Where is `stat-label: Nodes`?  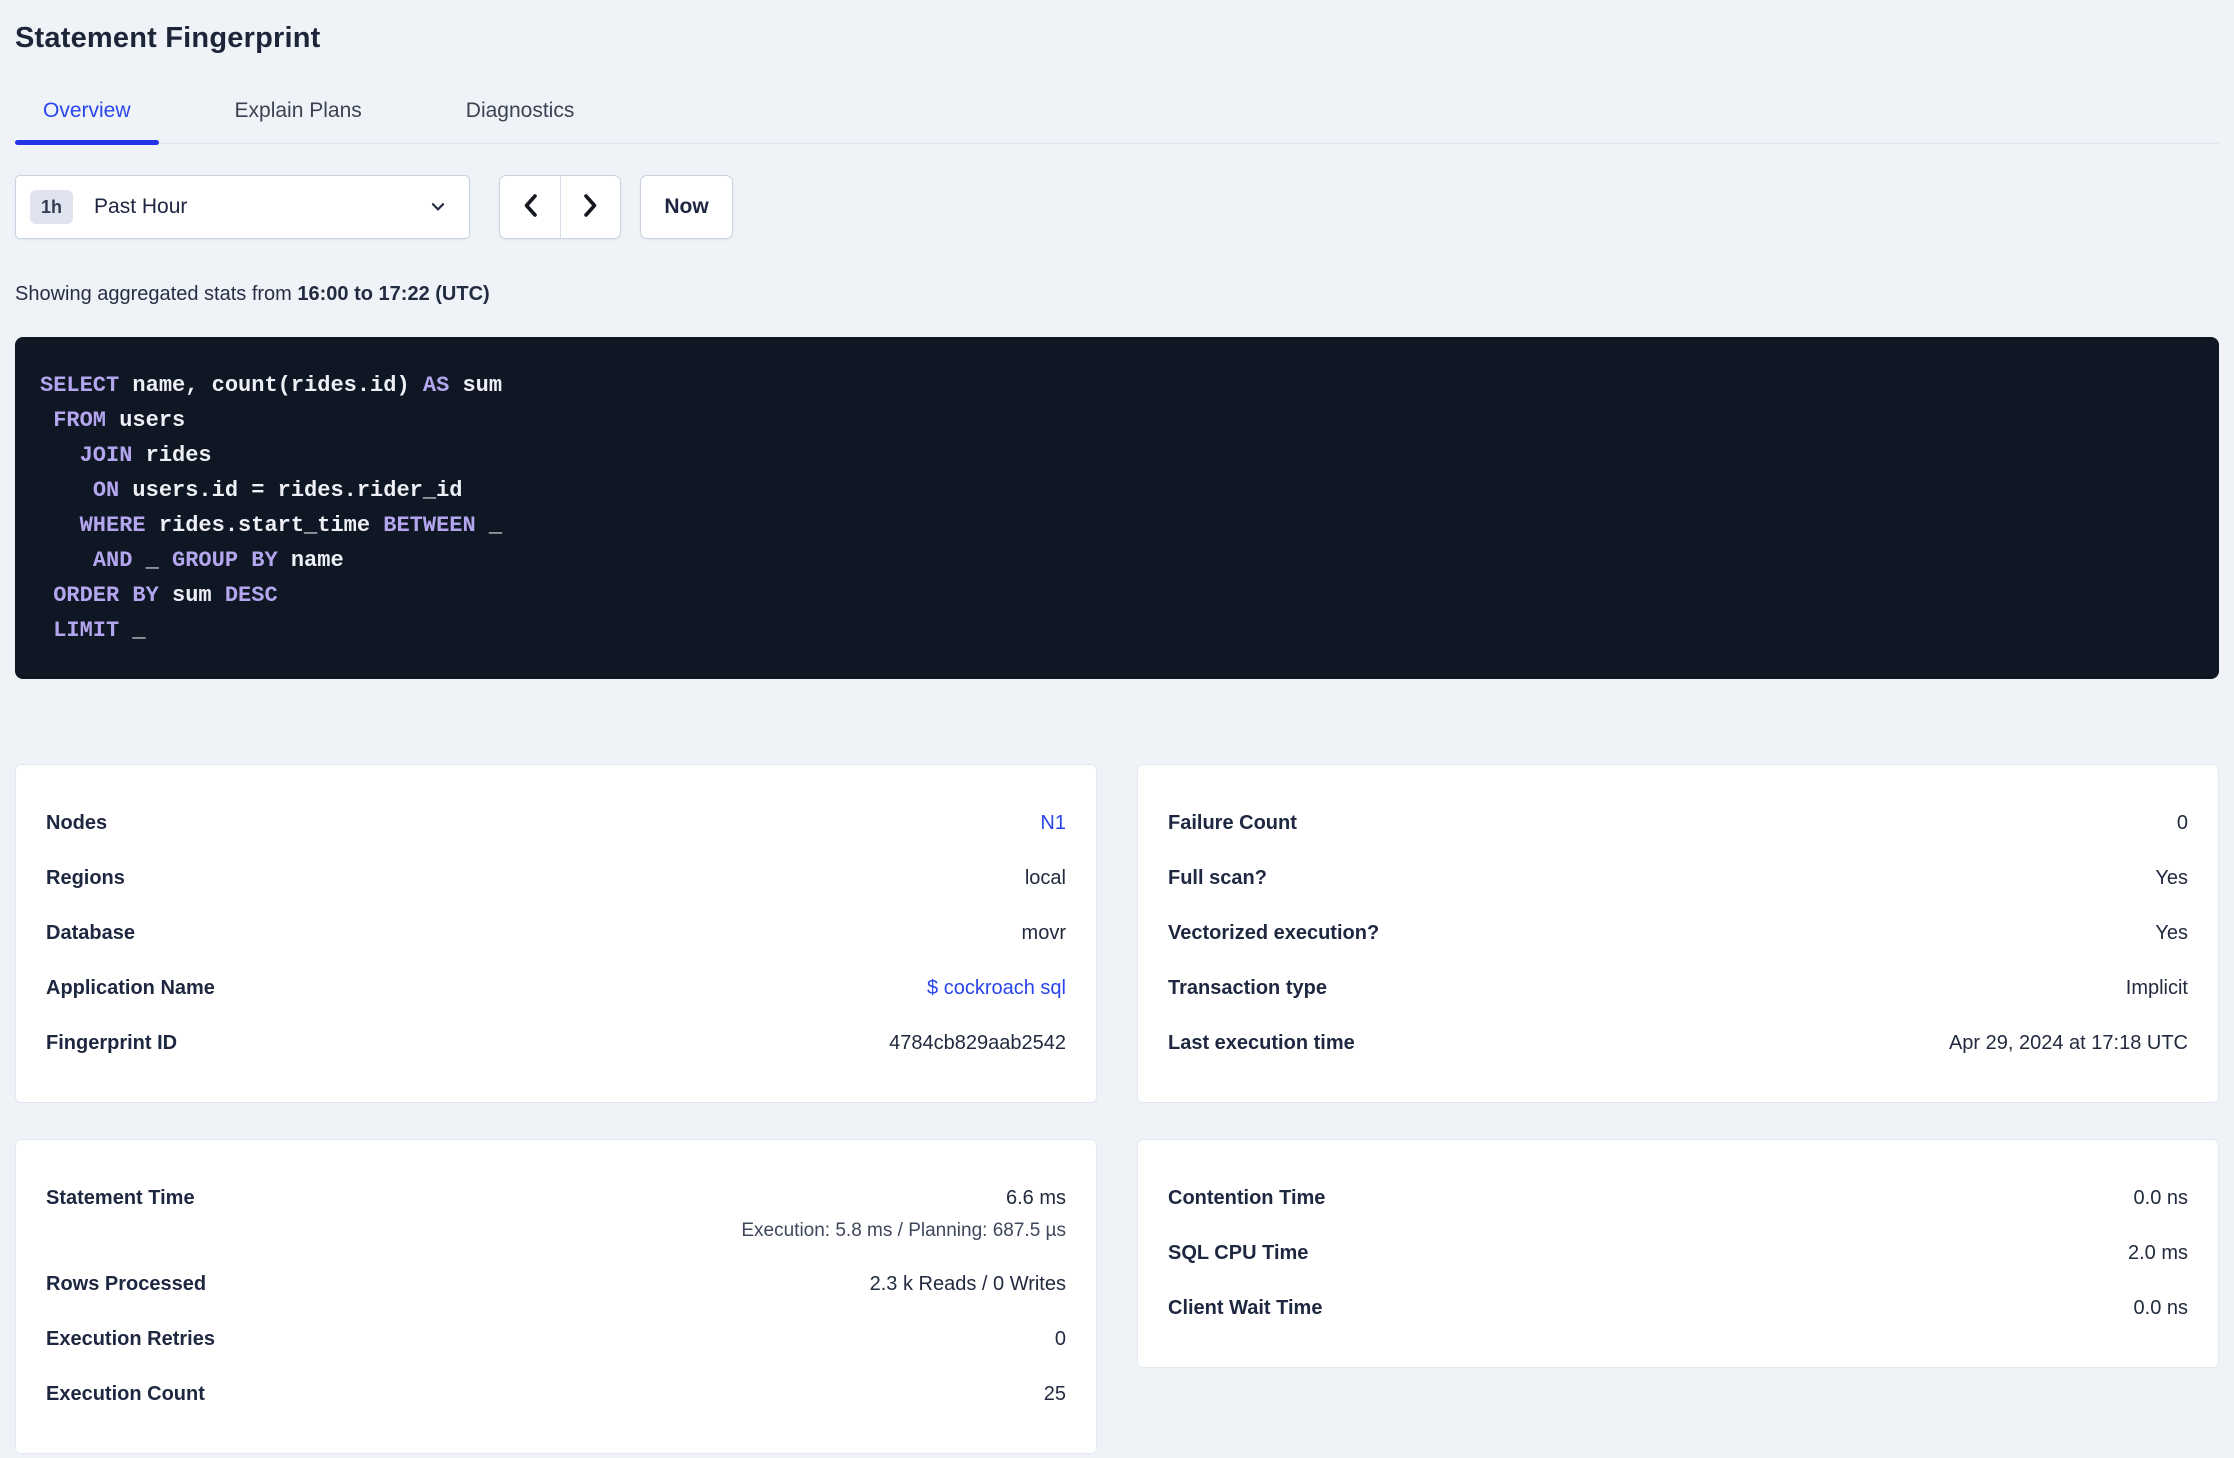 stat-label: Nodes is located at coordinates (77, 823).